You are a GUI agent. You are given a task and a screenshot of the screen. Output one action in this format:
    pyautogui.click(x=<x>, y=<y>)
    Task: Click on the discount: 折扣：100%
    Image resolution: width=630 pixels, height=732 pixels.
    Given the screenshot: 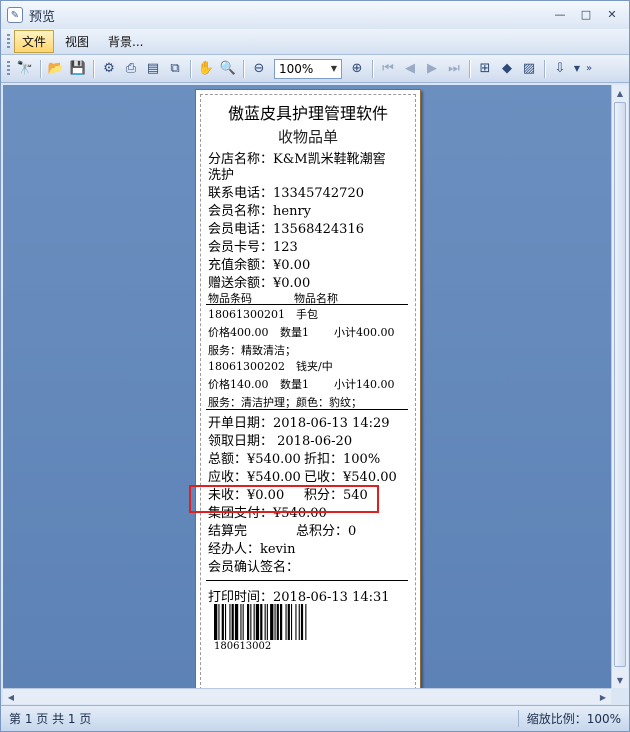 What is the action you would take?
    pyautogui.click(x=342, y=459)
    